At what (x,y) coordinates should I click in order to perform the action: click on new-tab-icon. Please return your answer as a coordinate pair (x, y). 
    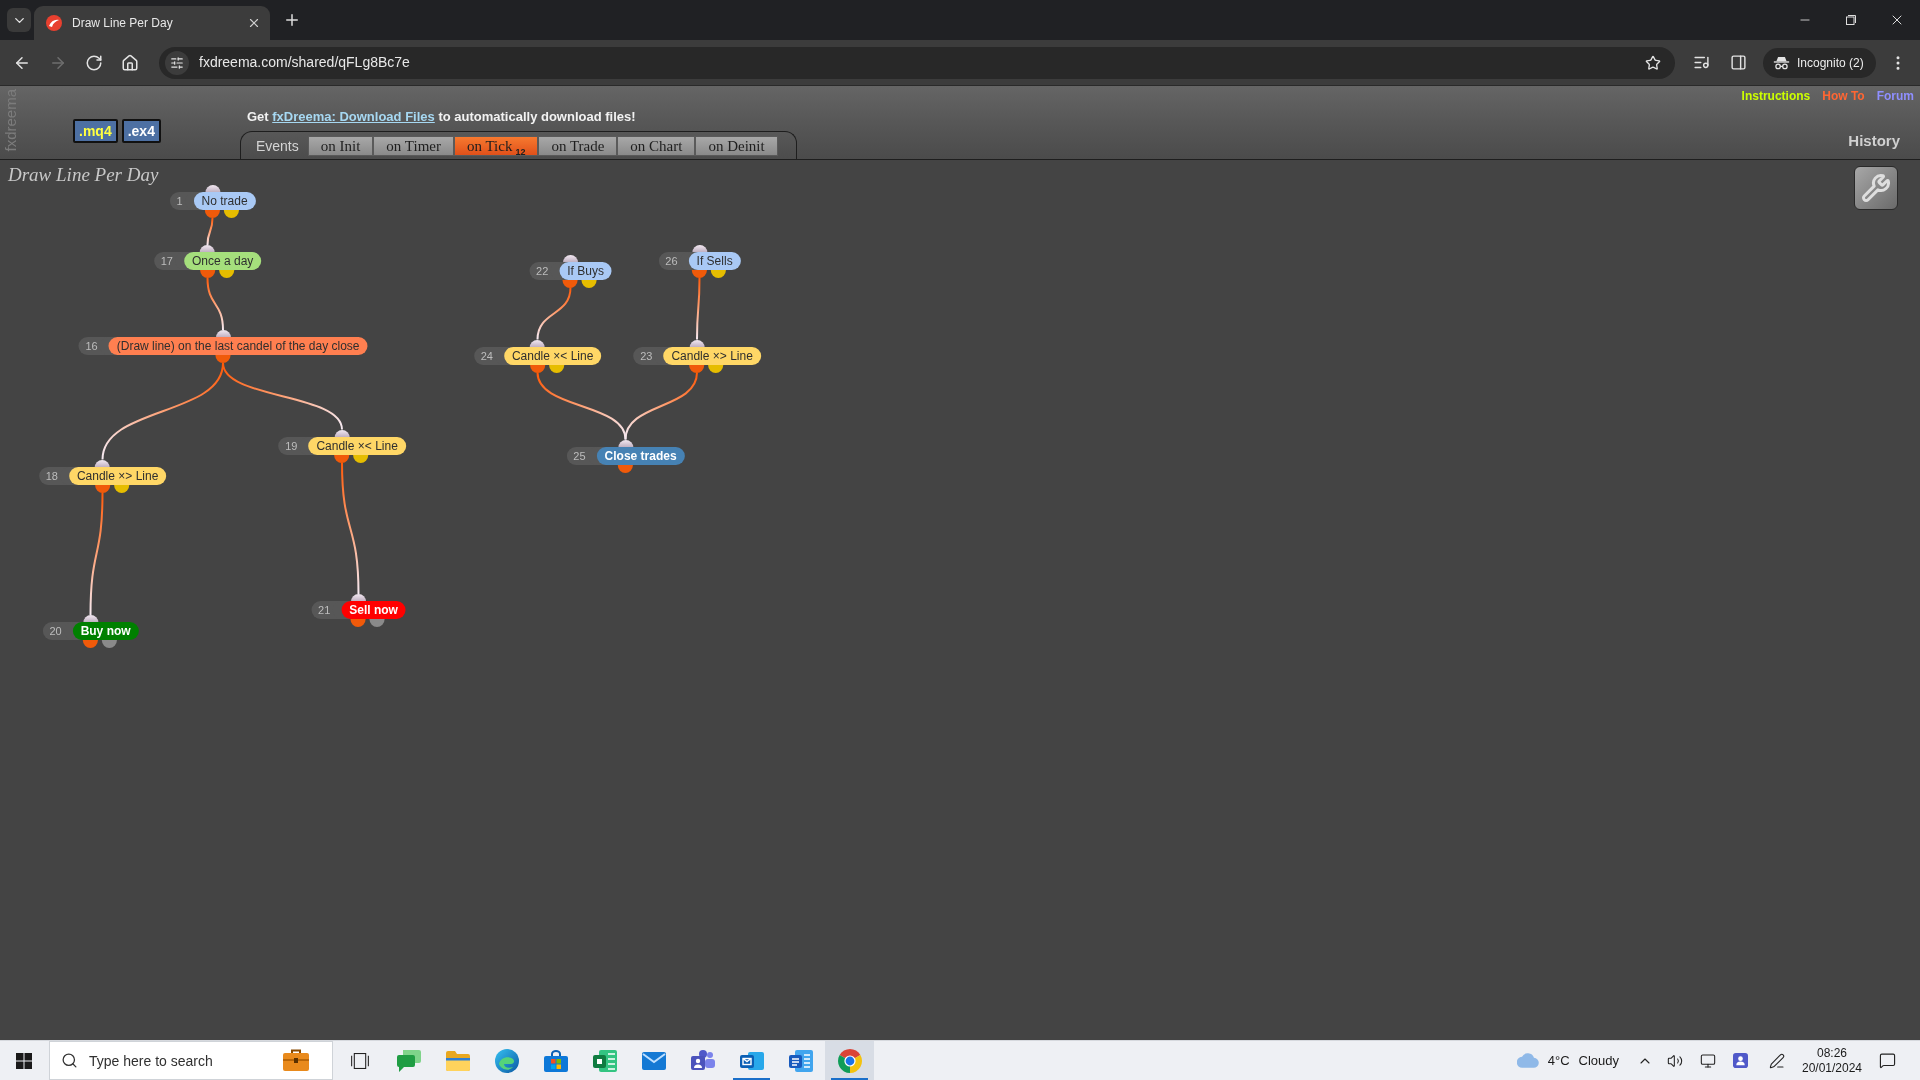
    Looking at the image, I should click on (292, 20).